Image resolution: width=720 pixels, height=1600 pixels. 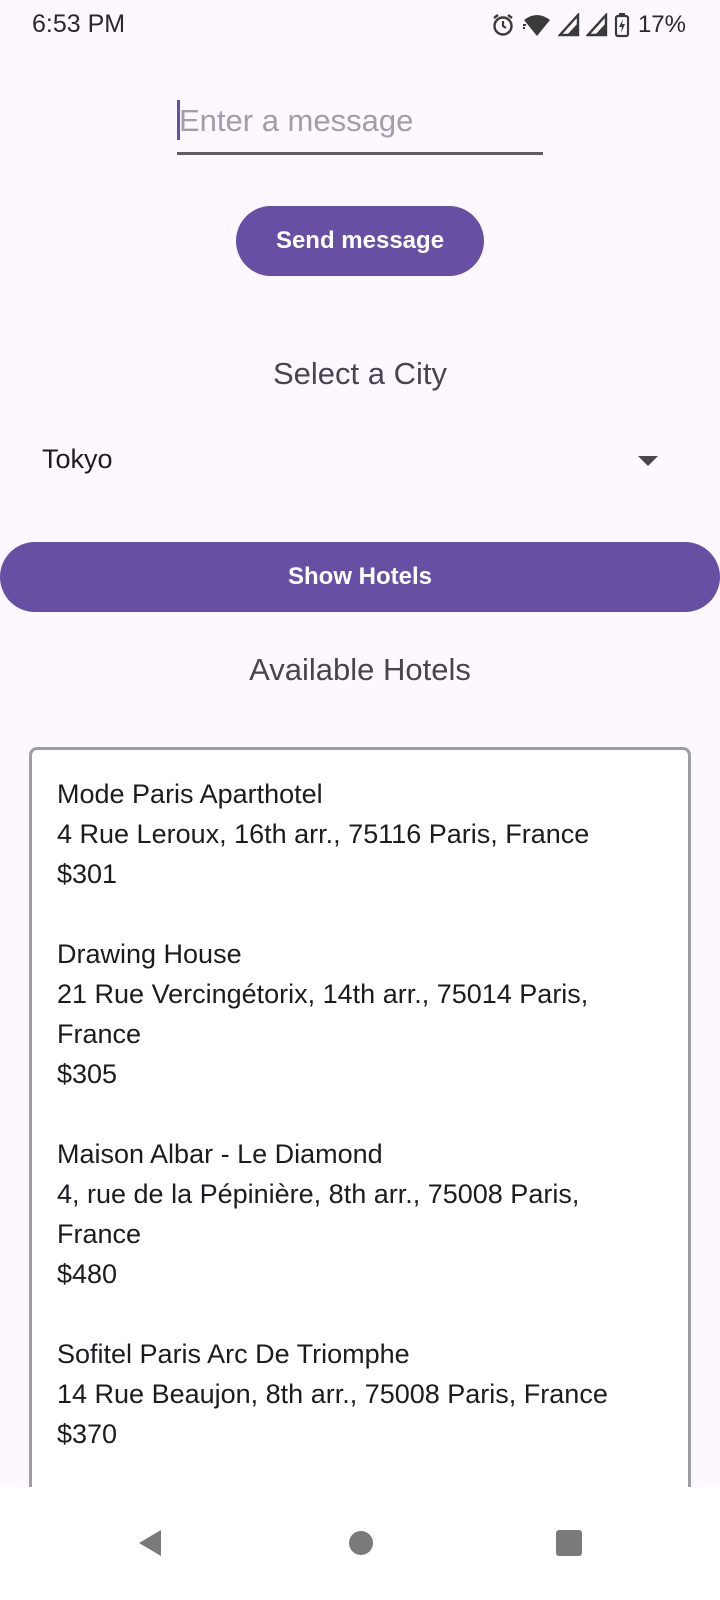 I want to click on hotel-price: $370, so click(x=87, y=1434).